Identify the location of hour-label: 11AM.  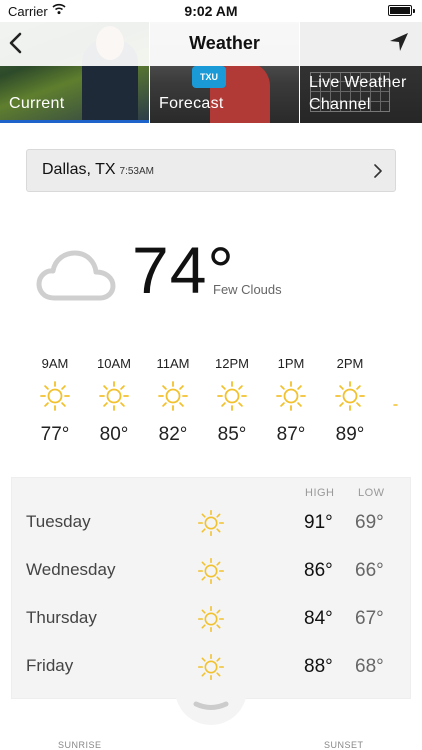
(173, 363).